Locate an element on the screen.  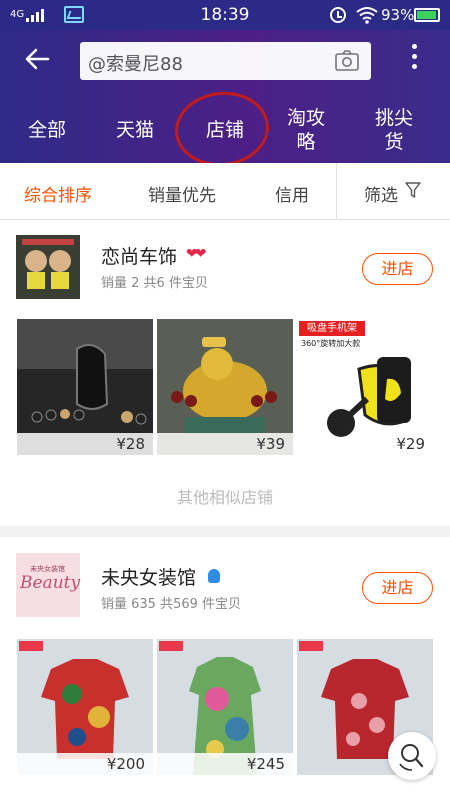
tab-picks: 挑尖 货 is located at coordinates (394, 130).